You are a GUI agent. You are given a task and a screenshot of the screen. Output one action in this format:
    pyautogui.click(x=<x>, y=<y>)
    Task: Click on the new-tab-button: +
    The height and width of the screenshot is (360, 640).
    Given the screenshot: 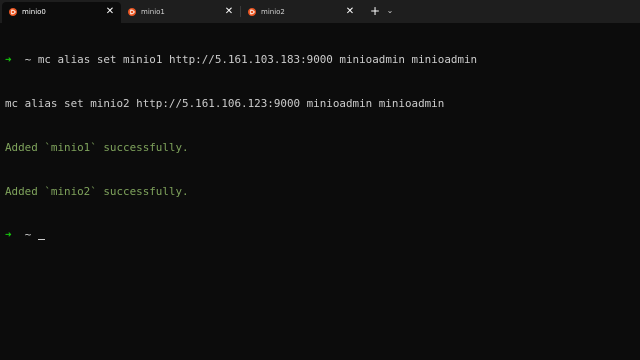 What is the action you would take?
    pyautogui.click(x=375, y=11)
    